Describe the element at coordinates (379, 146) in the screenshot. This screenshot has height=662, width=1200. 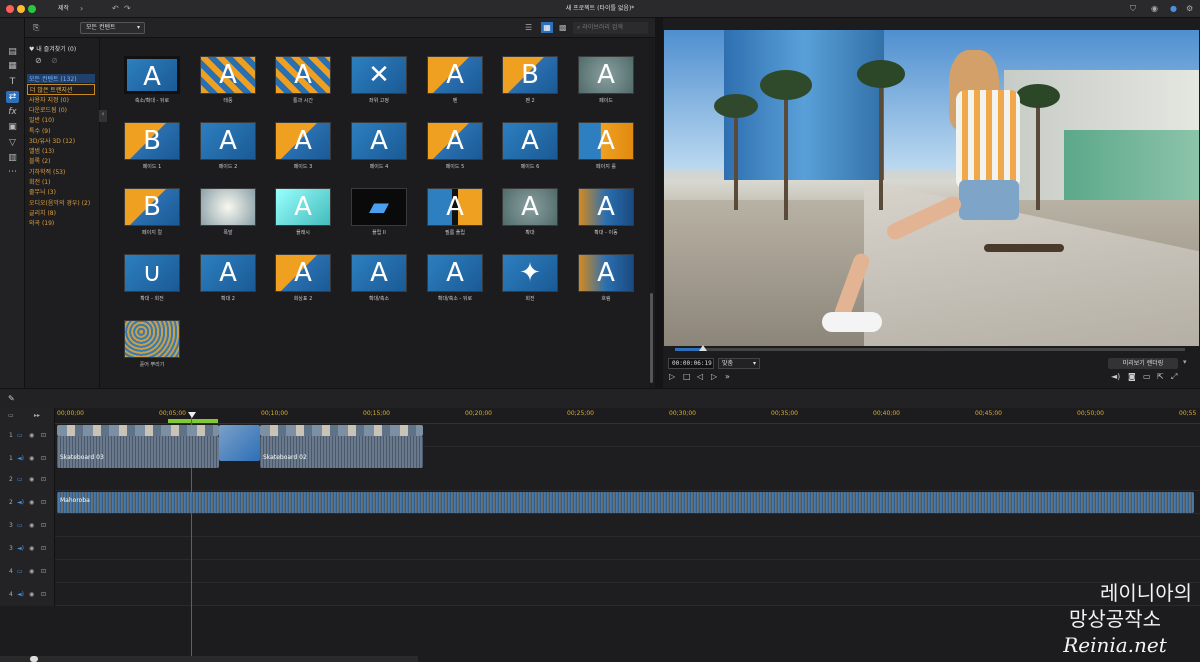
I see `transition-tile: A 페이드 4` at that location.